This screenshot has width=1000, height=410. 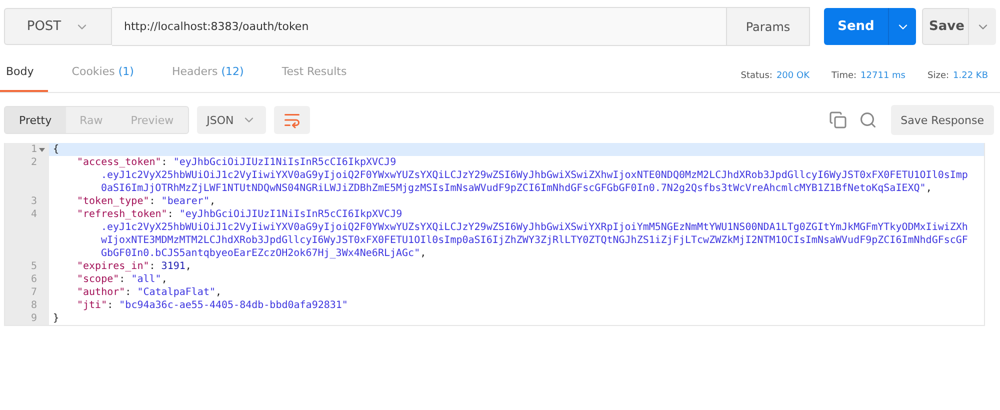 What do you see at coordinates (767, 26) in the screenshot?
I see `params-button: Params` at bounding box center [767, 26].